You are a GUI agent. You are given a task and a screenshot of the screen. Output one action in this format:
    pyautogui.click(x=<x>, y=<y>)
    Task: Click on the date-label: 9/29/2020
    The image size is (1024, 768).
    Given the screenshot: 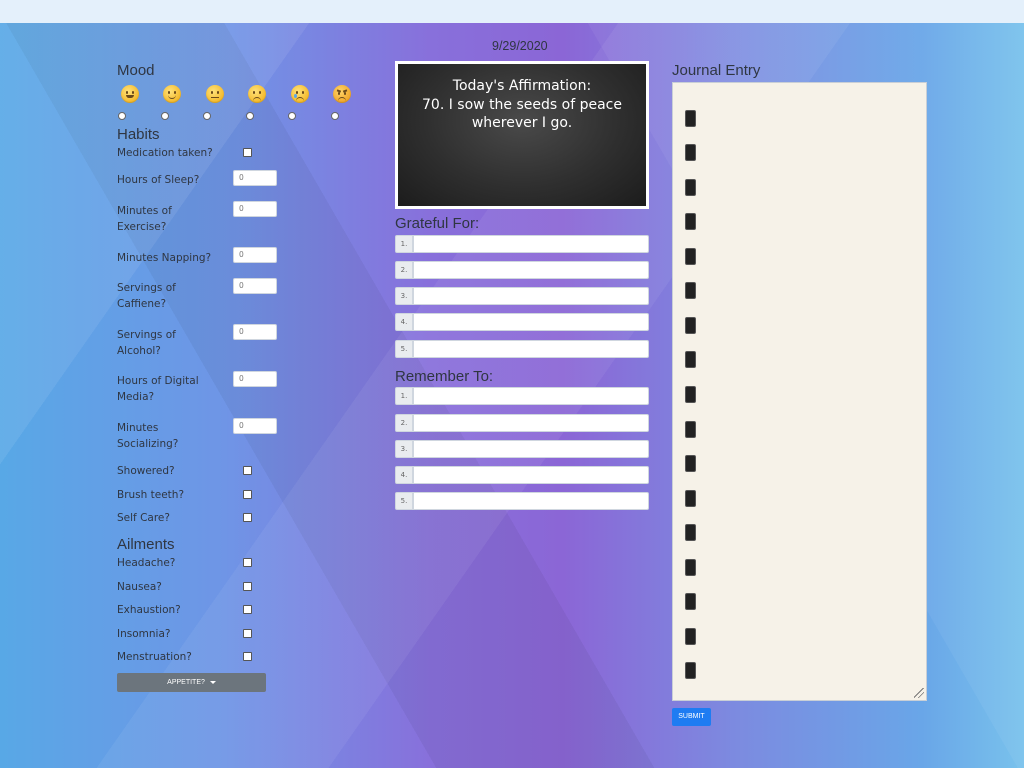 What is the action you would take?
    pyautogui.click(x=520, y=46)
    